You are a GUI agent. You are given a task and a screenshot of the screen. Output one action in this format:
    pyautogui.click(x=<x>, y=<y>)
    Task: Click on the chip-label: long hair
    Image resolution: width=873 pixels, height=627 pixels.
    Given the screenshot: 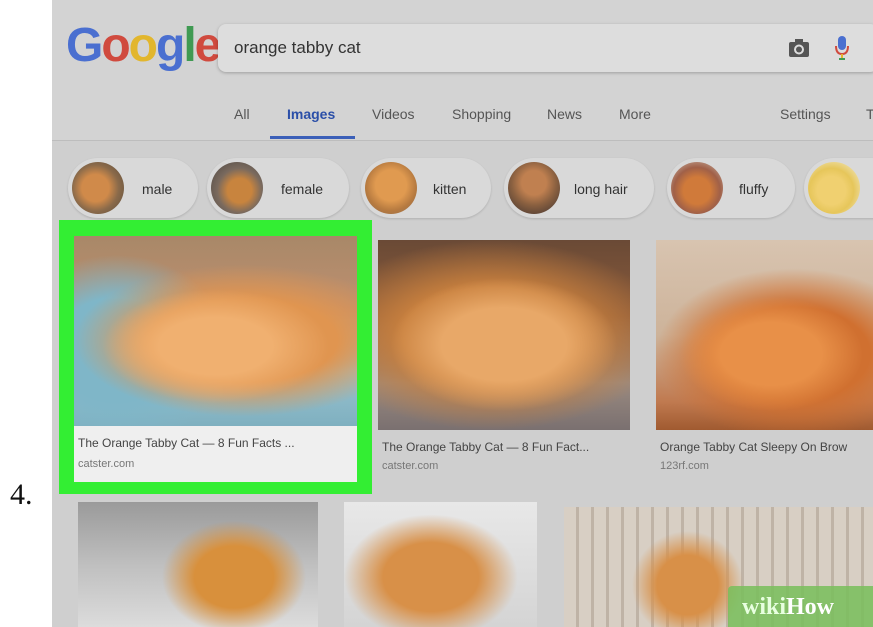 What is the action you would take?
    pyautogui.click(x=601, y=189)
    